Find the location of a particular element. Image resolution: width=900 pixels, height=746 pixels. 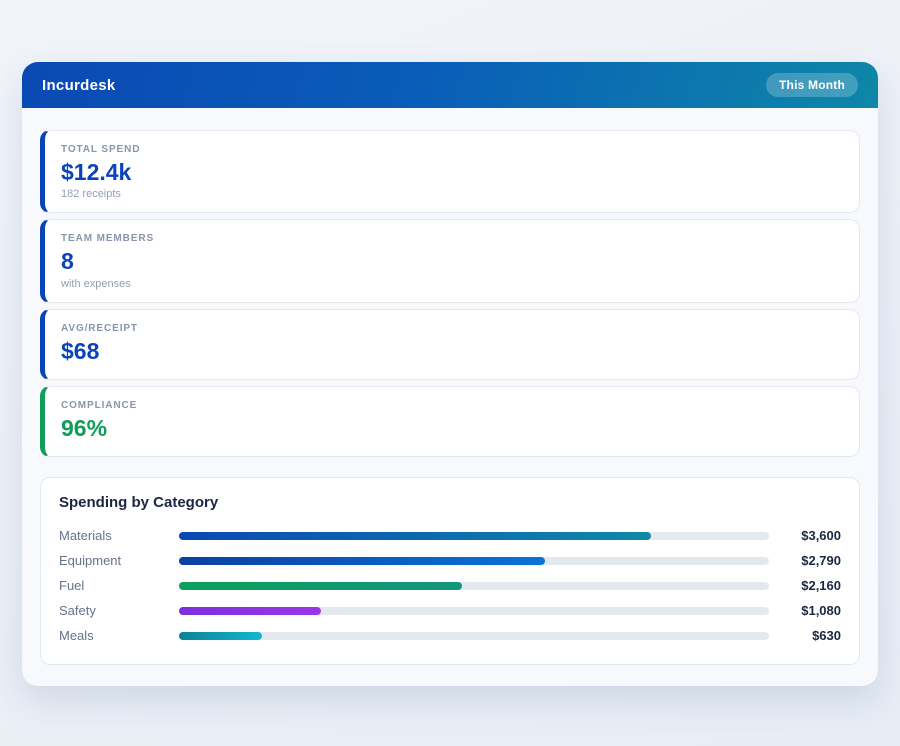

stat-value: 96% is located at coordinates (84, 427).